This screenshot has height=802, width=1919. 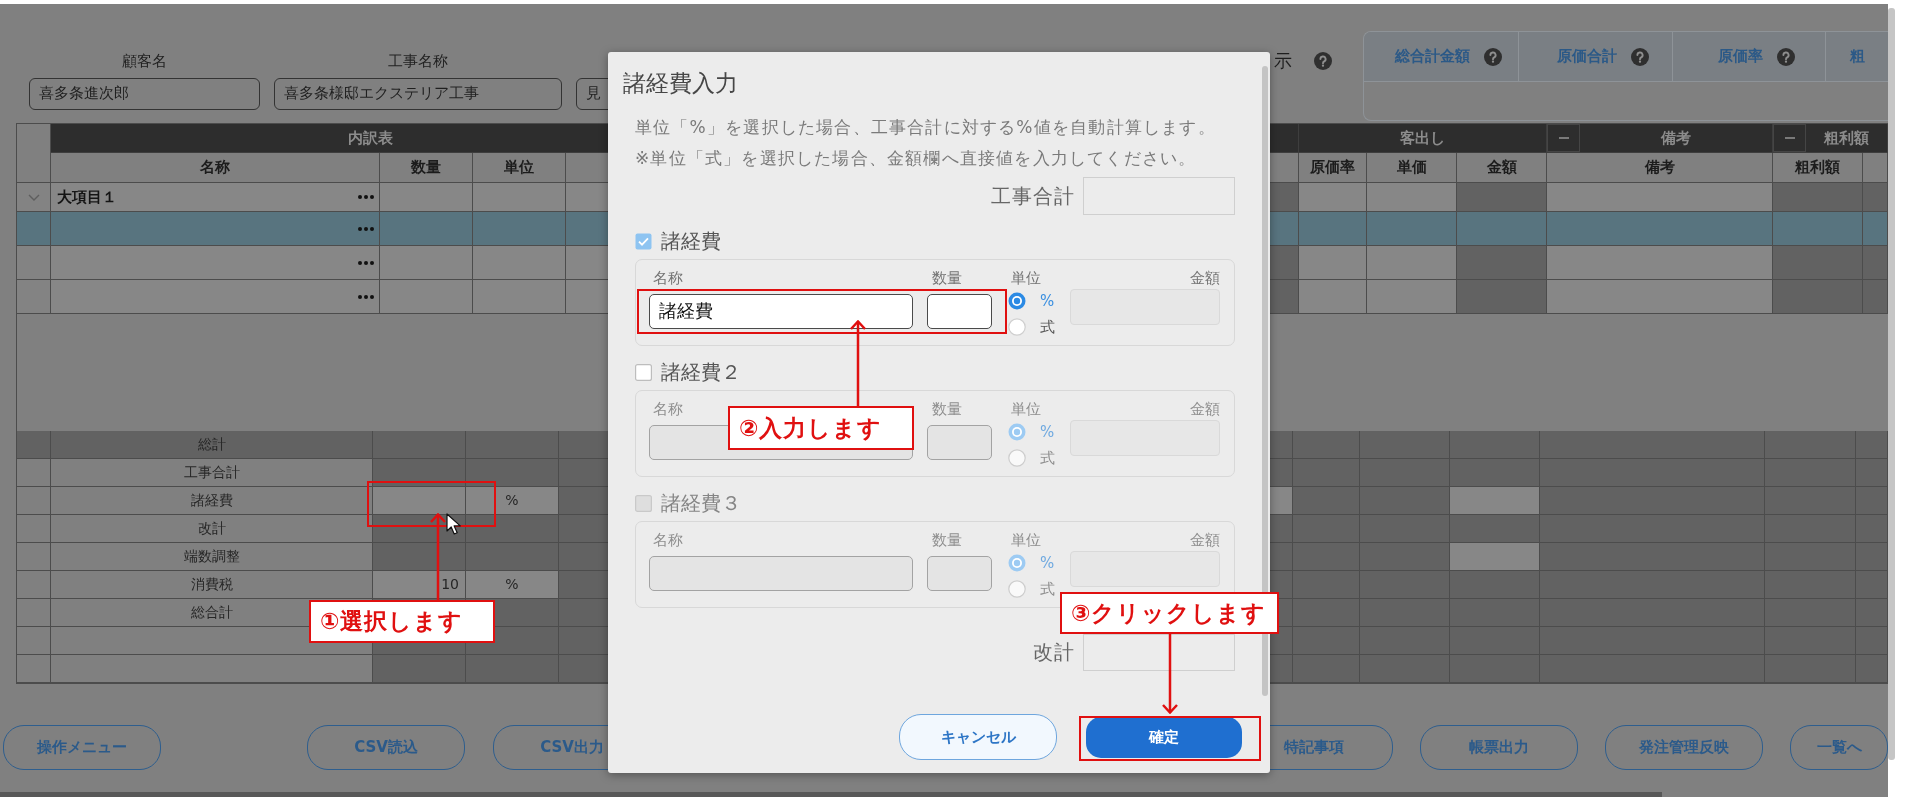 What do you see at coordinates (144, 61) in the screenshot?
I see `field-label: 顧客名` at bounding box center [144, 61].